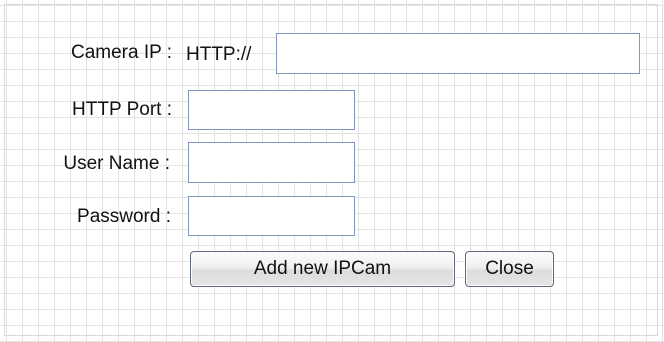 This screenshot has height=342, width=664. What do you see at coordinates (124, 216) in the screenshot?
I see `password-label: Password :` at bounding box center [124, 216].